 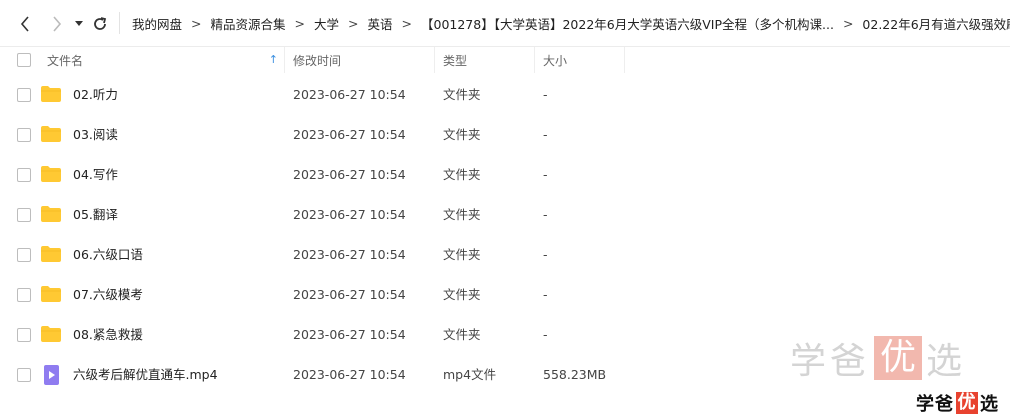 What do you see at coordinates (575, 374) in the screenshot?
I see `file-size: 558.23MB` at bounding box center [575, 374].